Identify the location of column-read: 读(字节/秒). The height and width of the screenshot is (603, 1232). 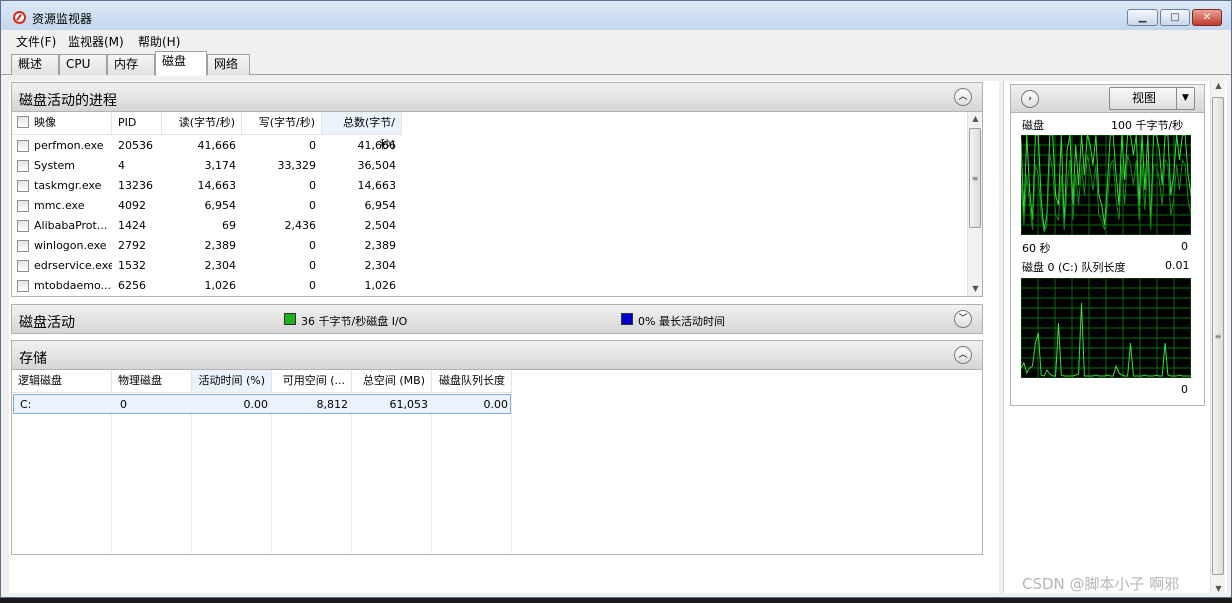
(202, 123).